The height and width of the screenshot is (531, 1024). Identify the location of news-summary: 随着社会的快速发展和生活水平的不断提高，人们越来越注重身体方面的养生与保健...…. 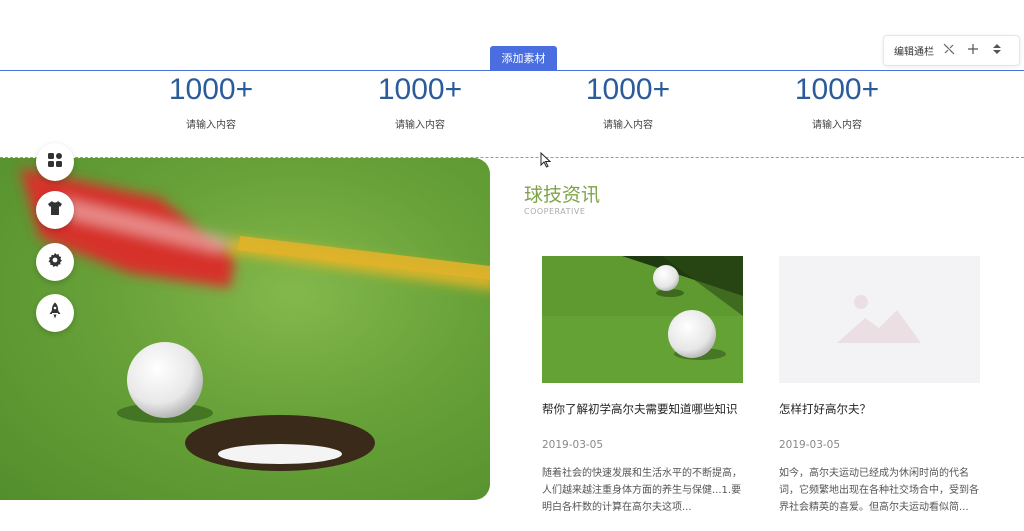
(642, 490).